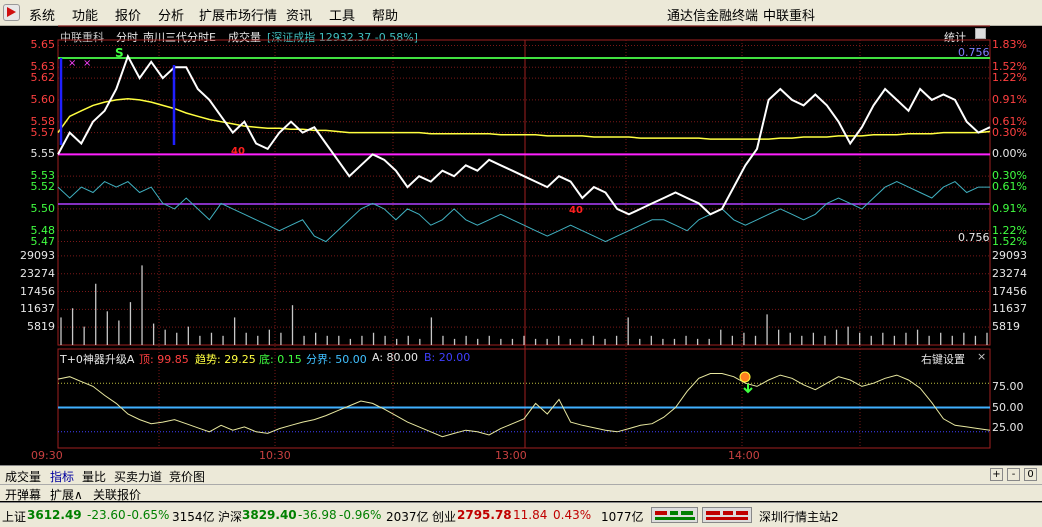 The image size is (1042, 527). What do you see at coordinates (43, 187) in the screenshot?
I see `price-tick-label: 5.52` at bounding box center [43, 187].